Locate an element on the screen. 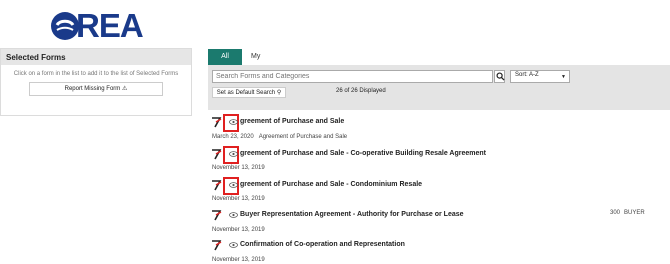  search-icon: ⚲ is located at coordinates (279, 93).